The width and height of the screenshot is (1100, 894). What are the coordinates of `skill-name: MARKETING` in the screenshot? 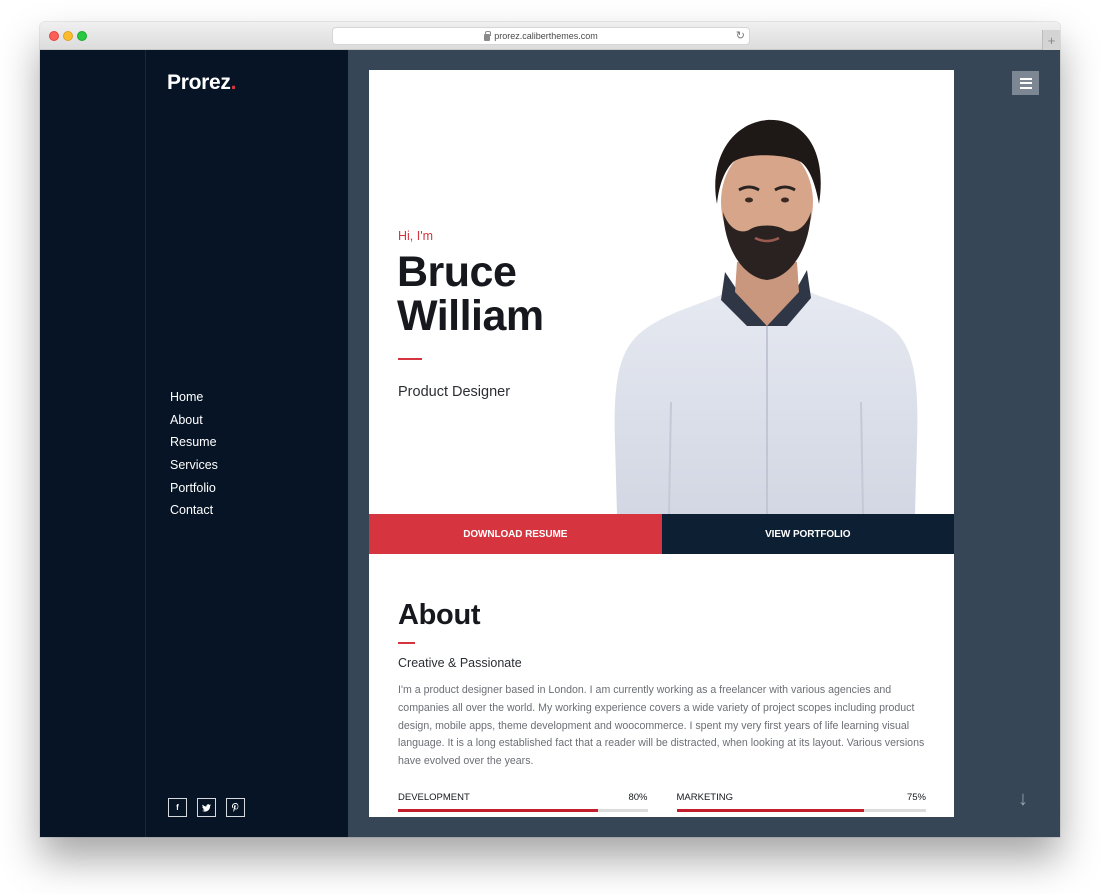 It's located at (704, 797).